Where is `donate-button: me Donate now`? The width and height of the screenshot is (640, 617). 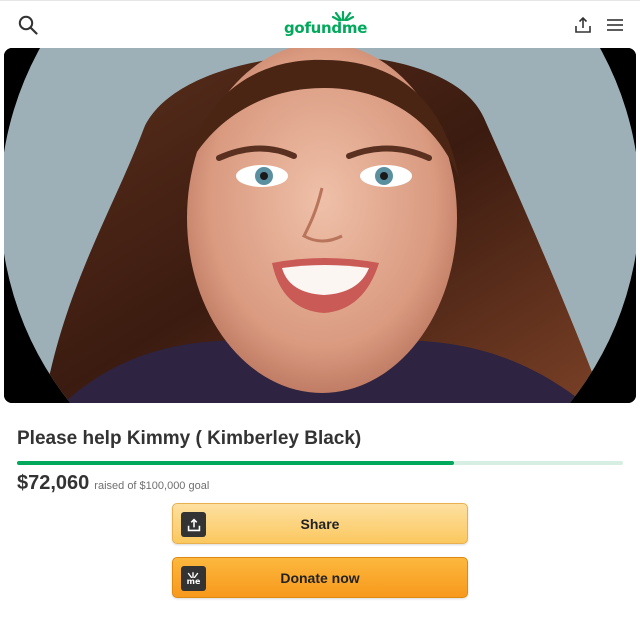
donate-button: me Donate now is located at coordinates (320, 577).